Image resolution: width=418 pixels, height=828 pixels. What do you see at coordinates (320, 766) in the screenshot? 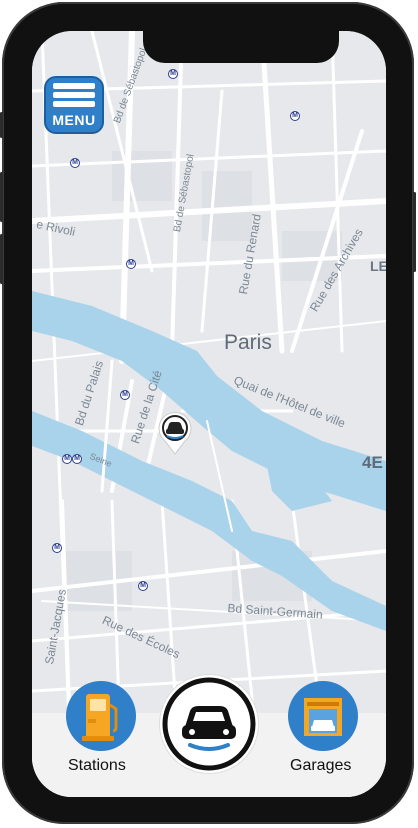
I see `garages-label: Garages` at bounding box center [320, 766].